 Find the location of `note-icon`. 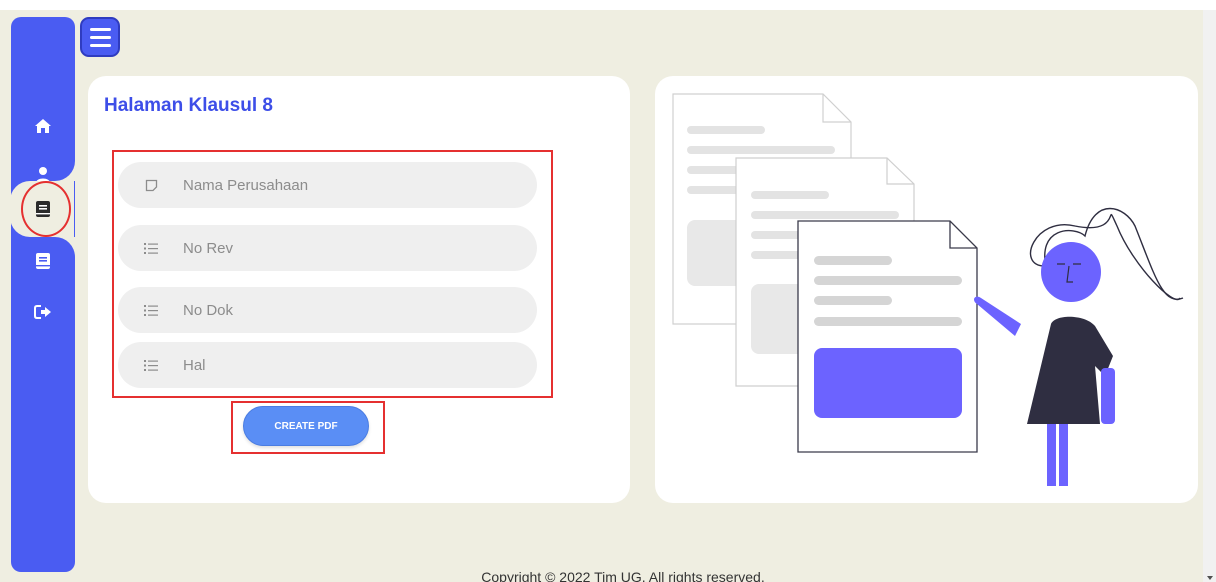

note-icon is located at coordinates (151, 185).